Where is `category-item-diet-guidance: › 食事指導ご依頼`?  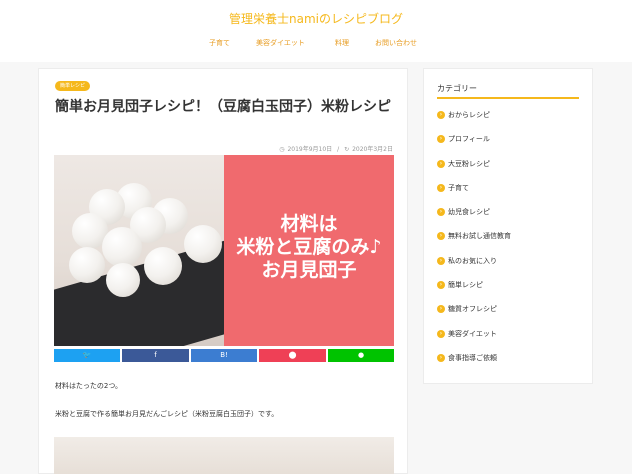 category-item-diet-guidance: › 食事指導ご依頼 is located at coordinates (508, 365).